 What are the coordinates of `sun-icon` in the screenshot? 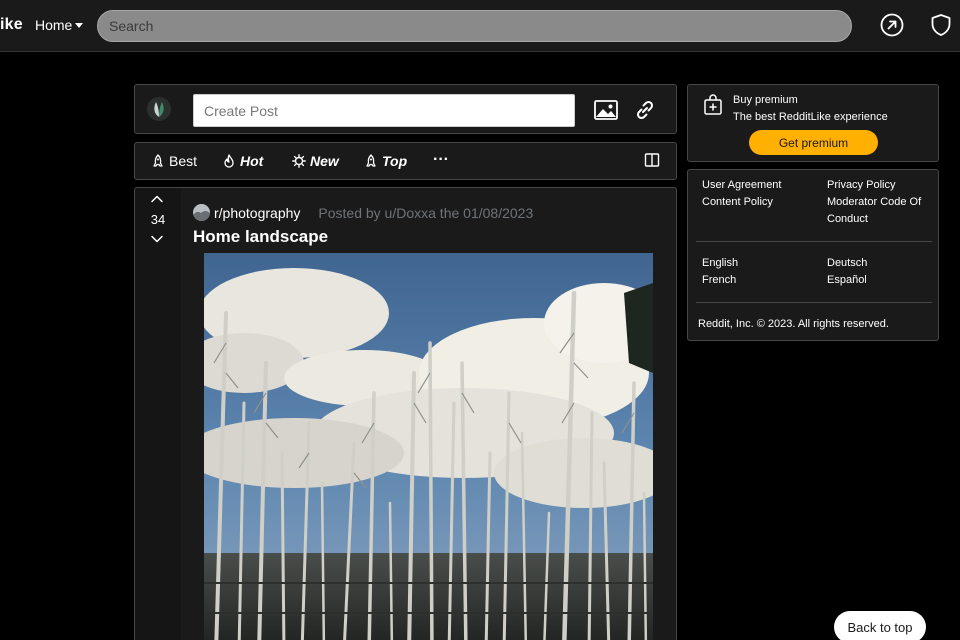 It's located at (299, 161).